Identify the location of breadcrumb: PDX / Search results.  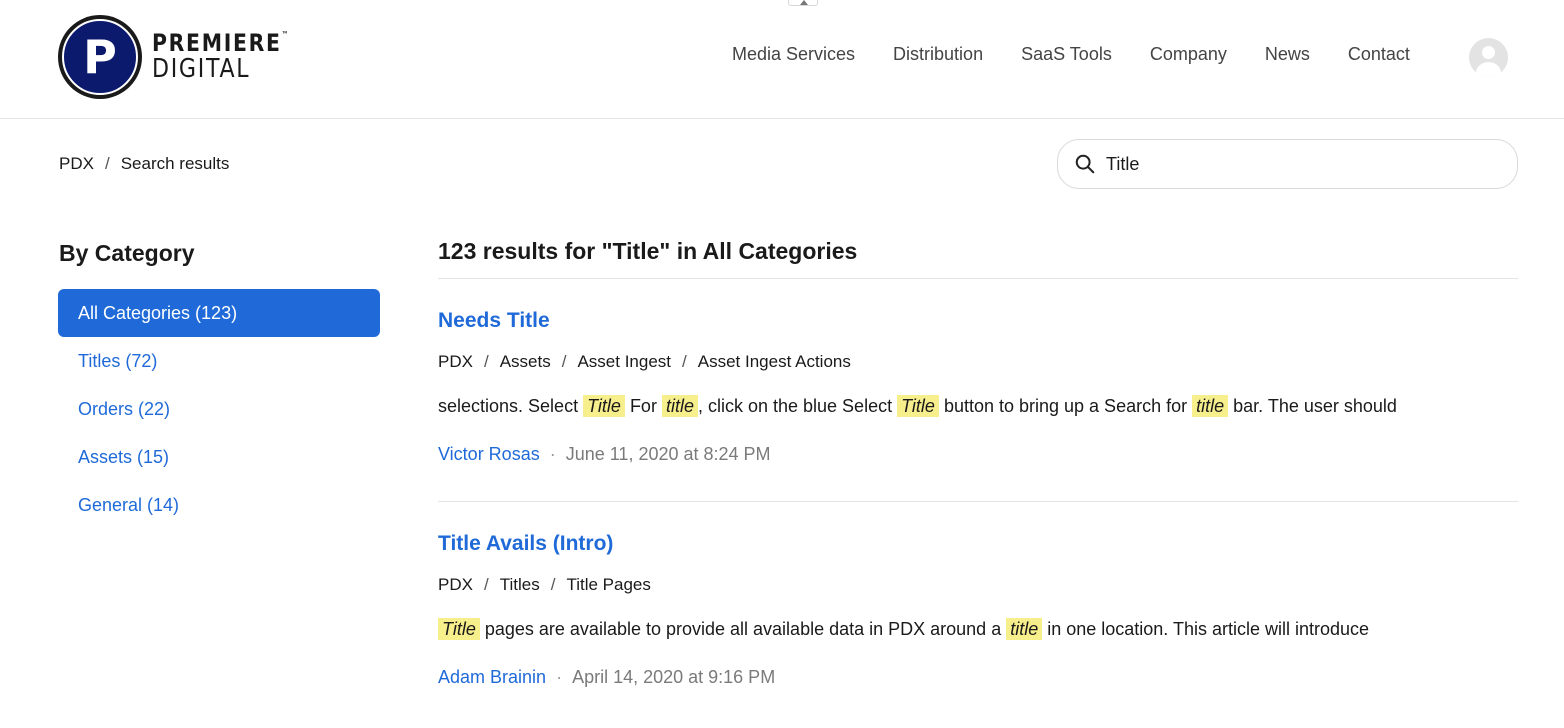
(144, 164).